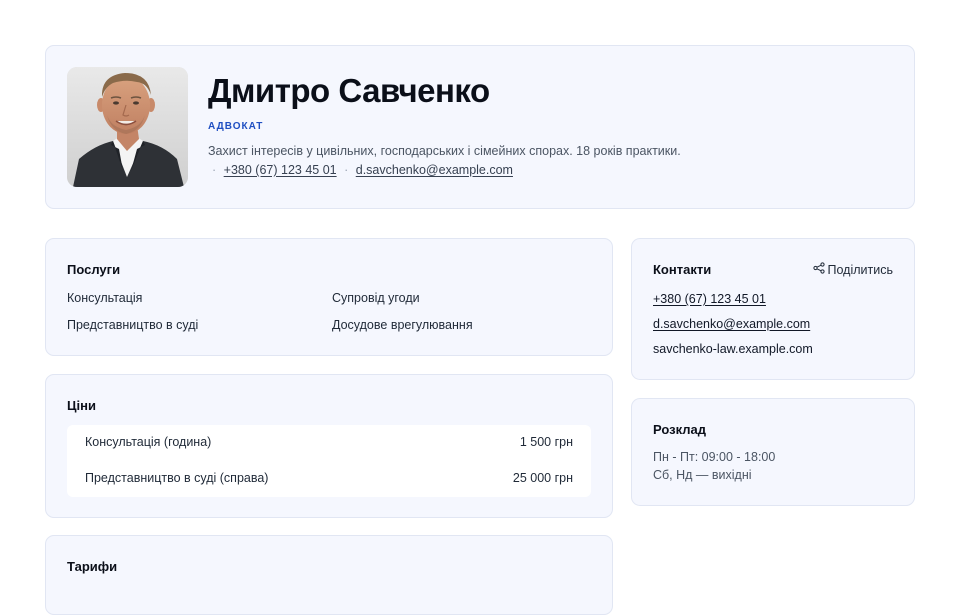 Image resolution: width=960 pixels, height=615 pixels. What do you see at coordinates (236, 126) in the screenshot?
I see `profile-role: АДВОКАТ` at bounding box center [236, 126].